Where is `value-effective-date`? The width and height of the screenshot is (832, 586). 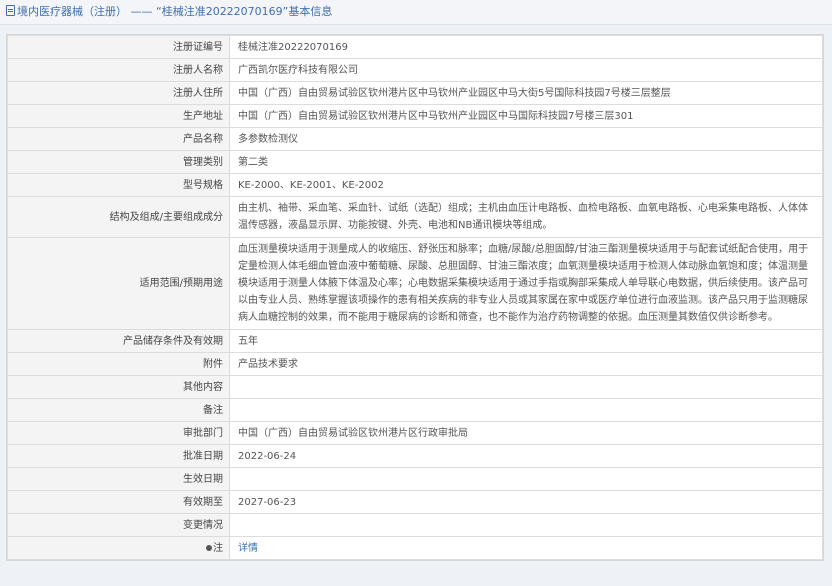
value-effective-date is located at coordinates (526, 479).